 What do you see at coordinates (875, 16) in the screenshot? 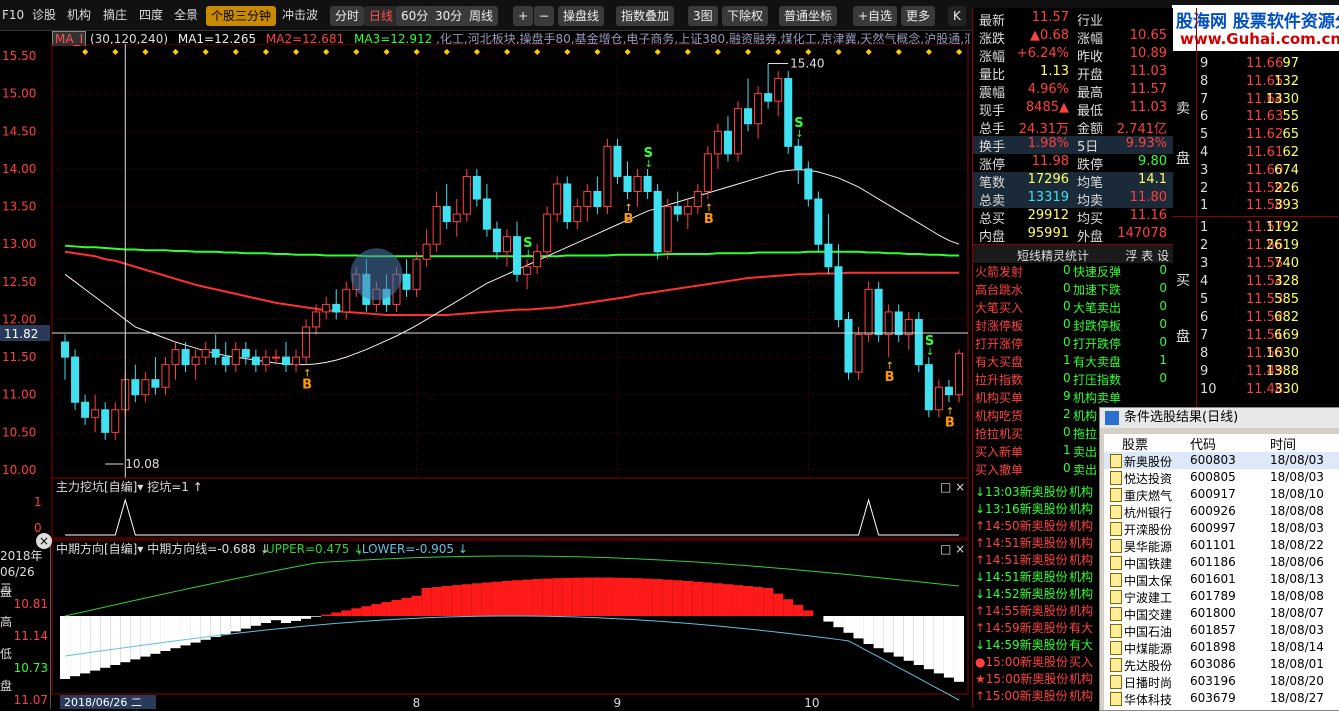
I see `add-watchlist-button: +自选` at bounding box center [875, 16].